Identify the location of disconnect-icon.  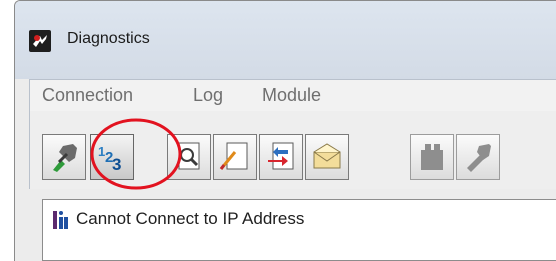
(65, 158).